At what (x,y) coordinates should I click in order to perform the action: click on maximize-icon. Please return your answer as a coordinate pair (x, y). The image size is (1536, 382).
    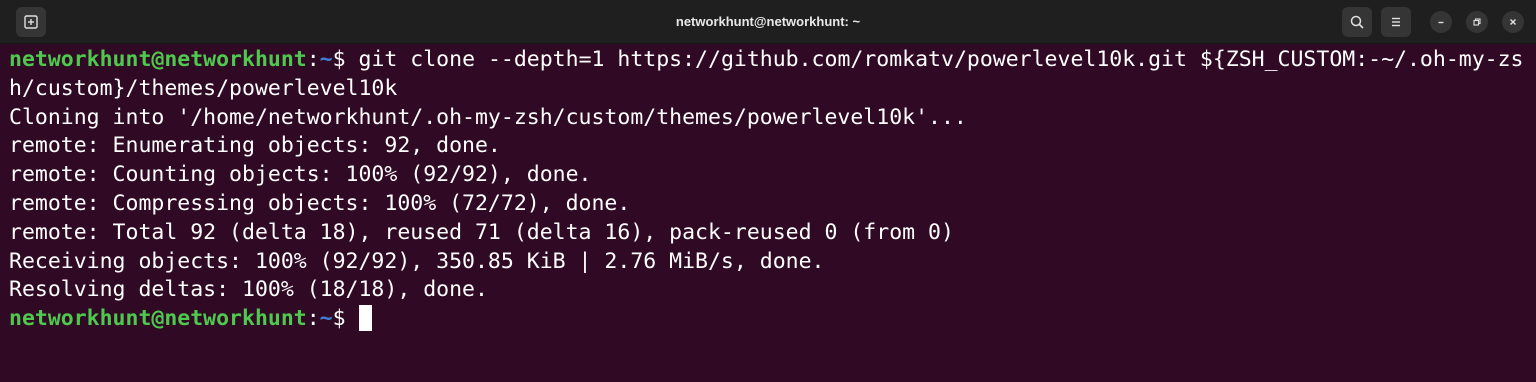
    Looking at the image, I should click on (1477, 22).